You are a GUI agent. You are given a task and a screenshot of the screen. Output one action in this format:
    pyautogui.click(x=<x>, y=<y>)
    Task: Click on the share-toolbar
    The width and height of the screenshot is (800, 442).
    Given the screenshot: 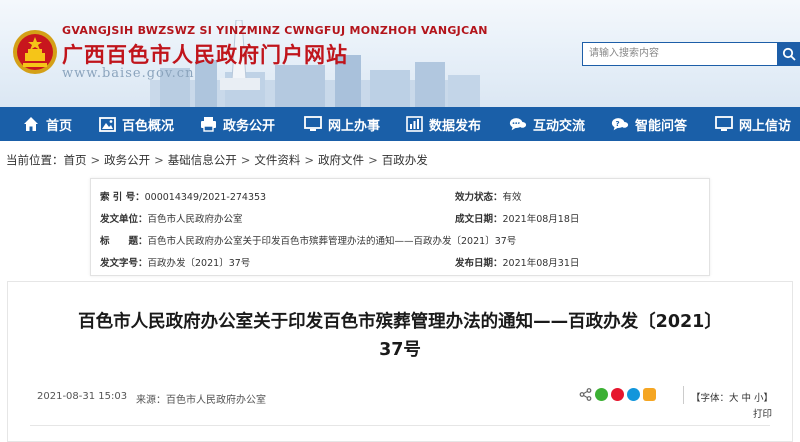 What is the action you would take?
    pyautogui.click(x=617, y=394)
    